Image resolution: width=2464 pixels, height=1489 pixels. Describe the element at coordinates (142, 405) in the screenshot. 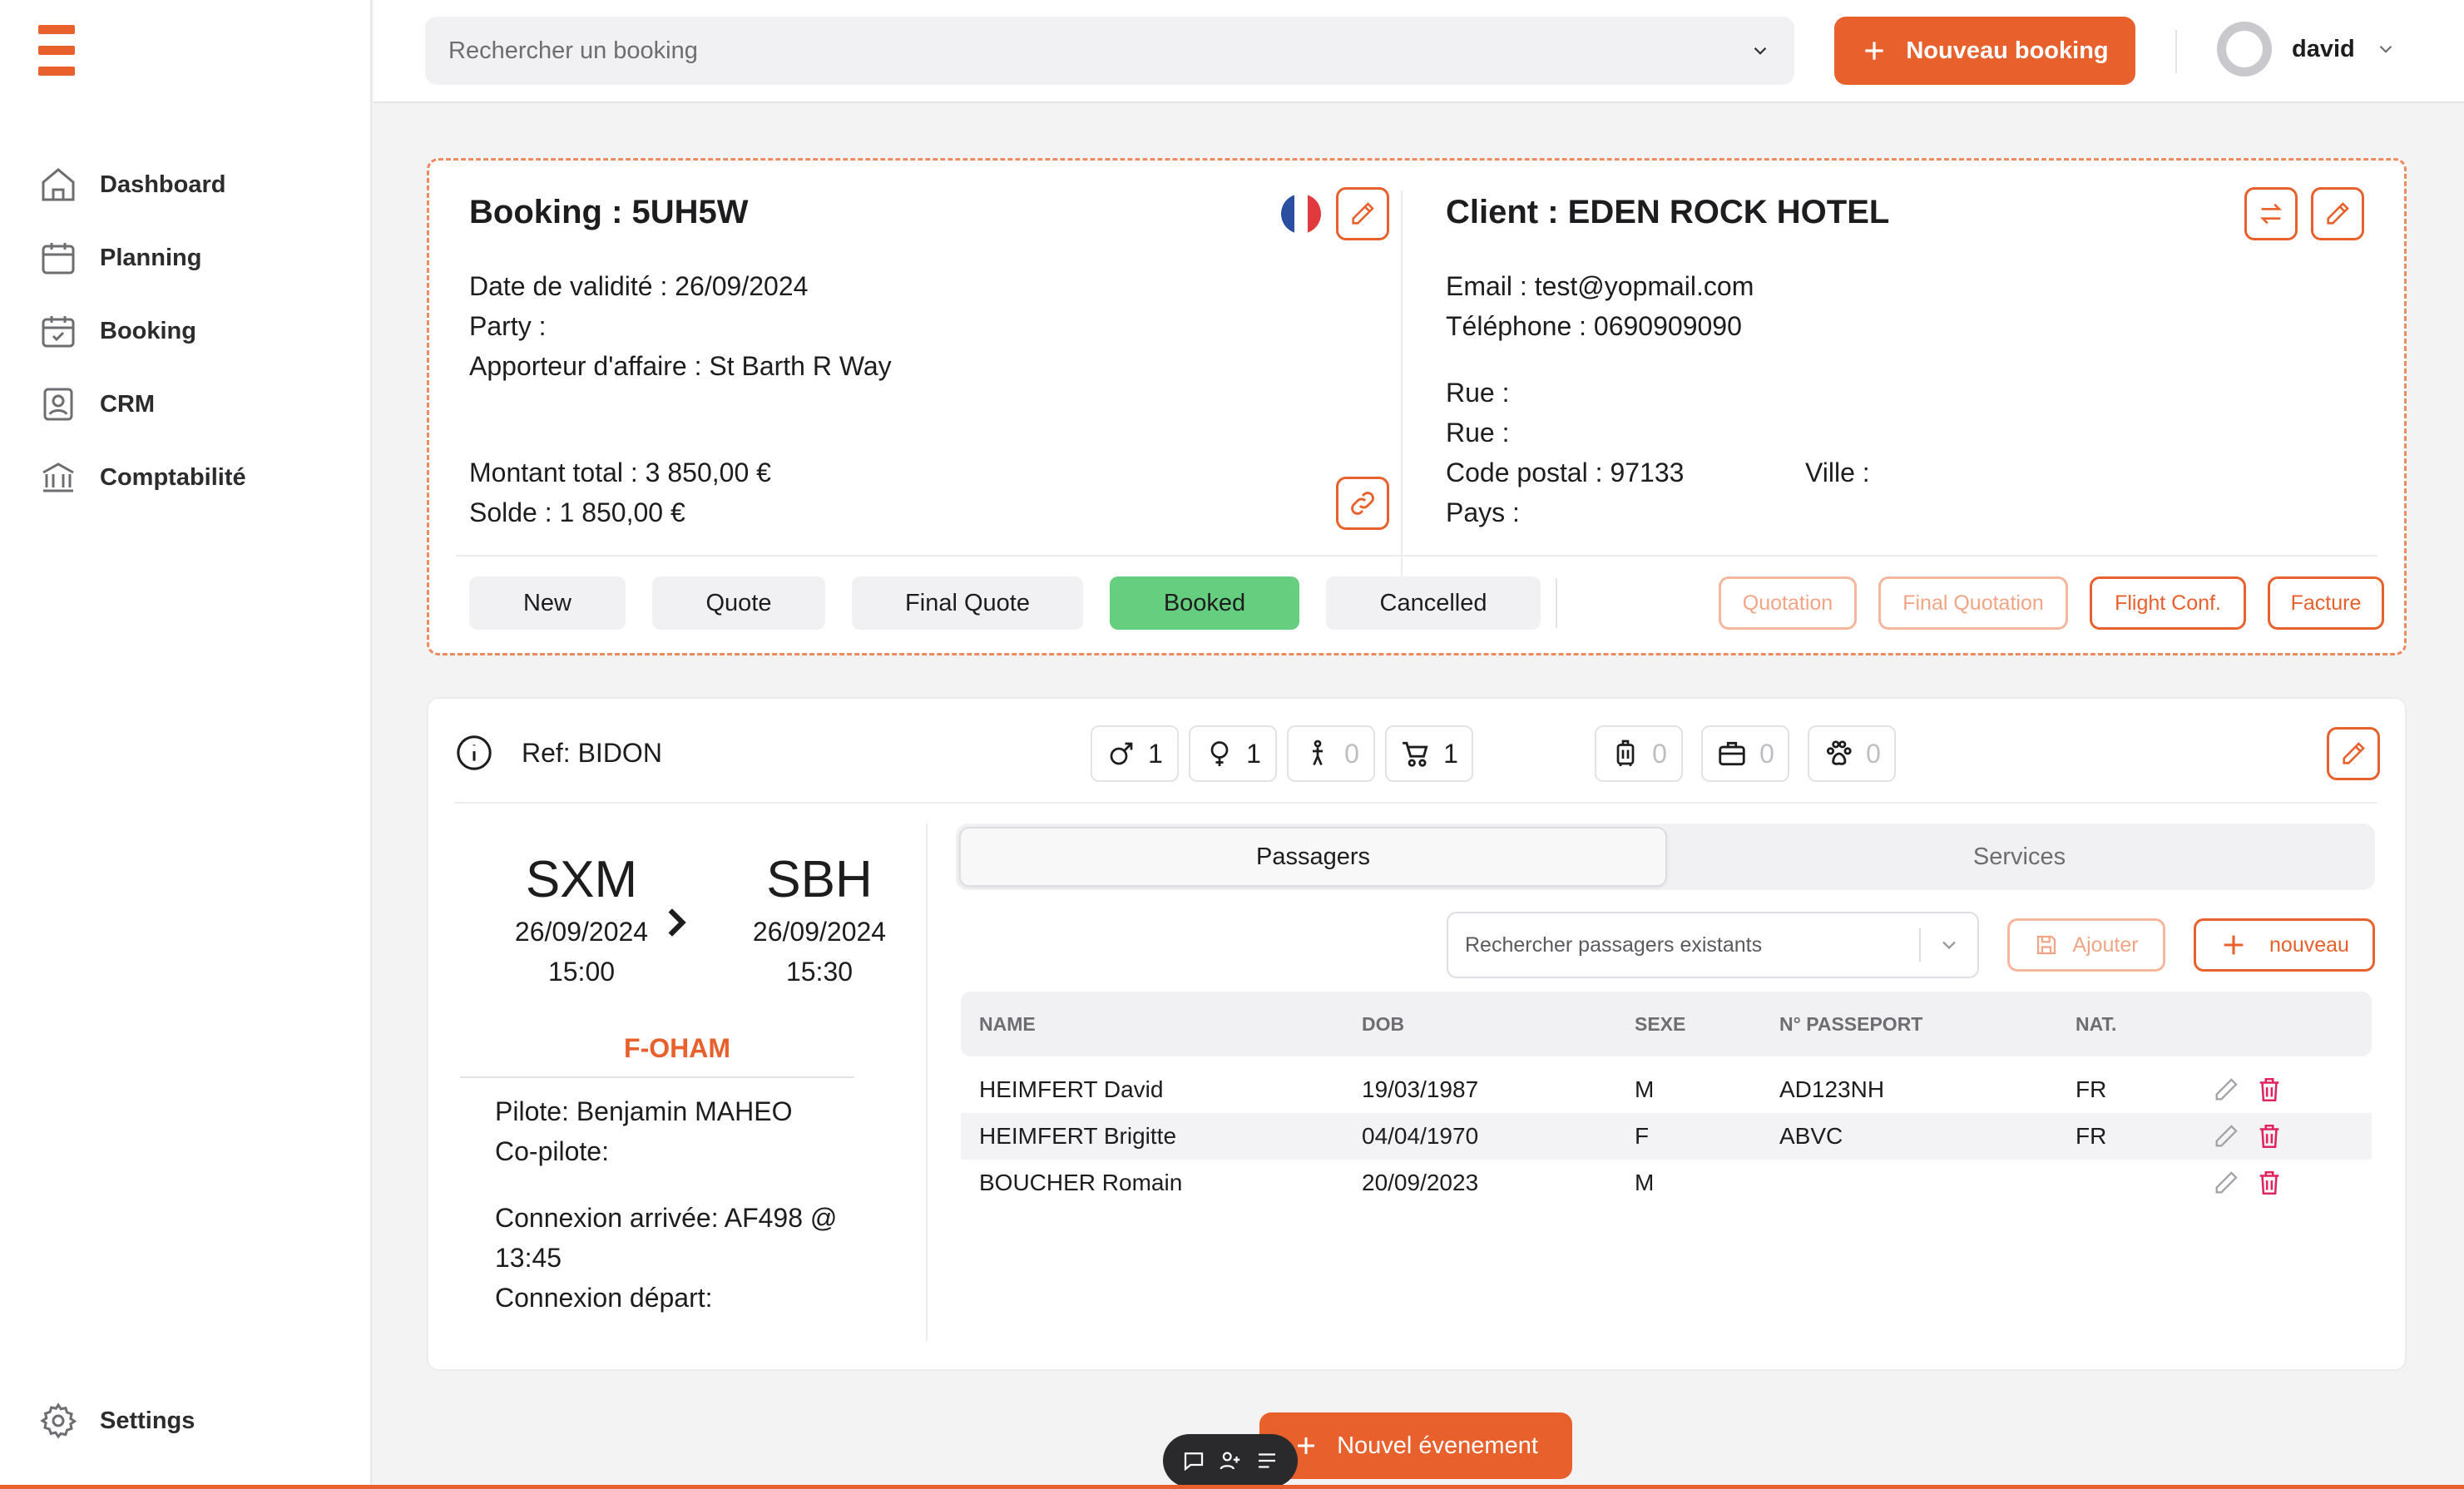

I see `sidebar-item-crm: CRM` at that location.